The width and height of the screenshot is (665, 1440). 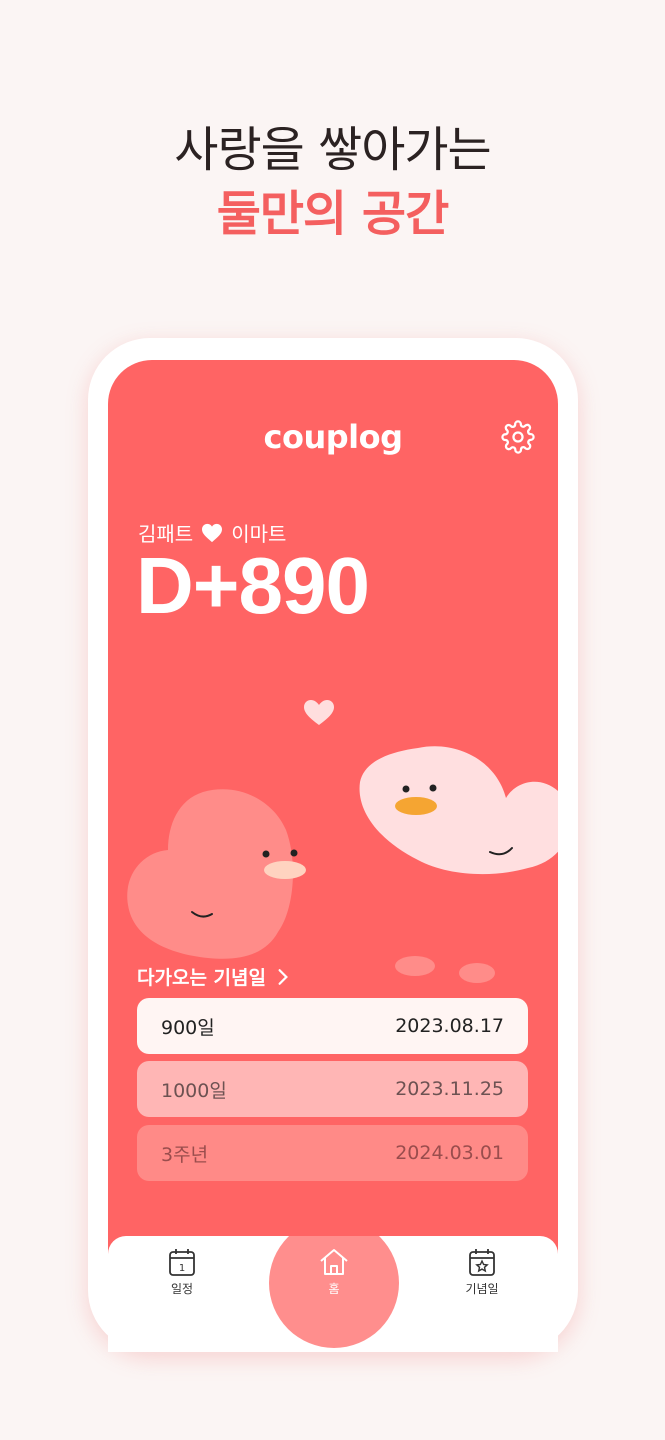 I want to click on anniversary-label: 1000일, so click(x=194, y=1090).